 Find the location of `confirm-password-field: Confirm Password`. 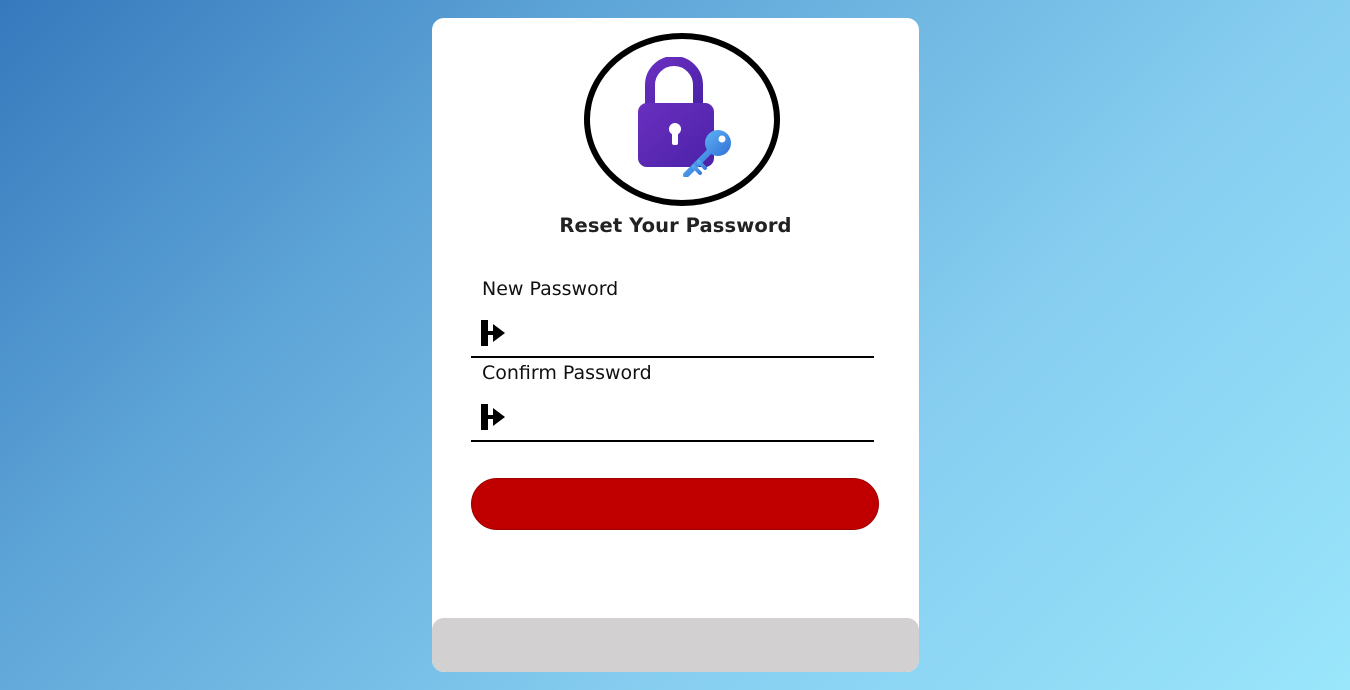

confirm-password-field: Confirm Password is located at coordinates (672, 400).